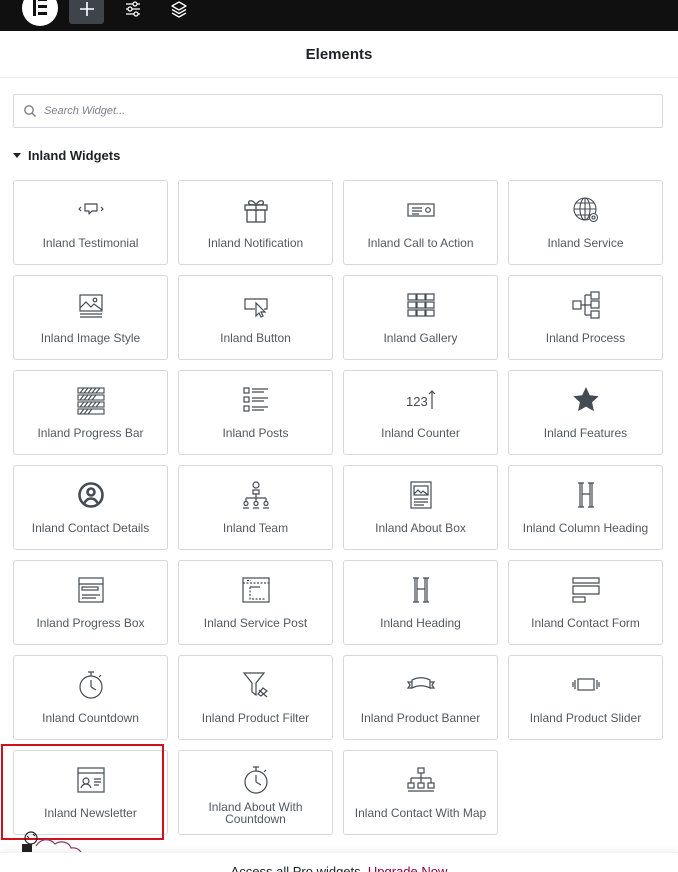  I want to click on gallery-icon, so click(420, 305).